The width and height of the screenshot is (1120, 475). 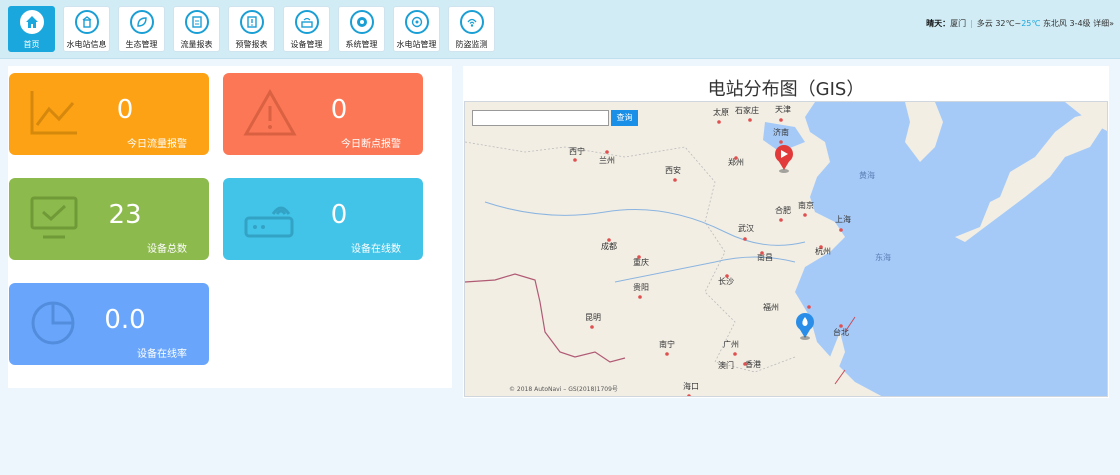 I want to click on card-label: 今日断点报警, so click(x=371, y=144).